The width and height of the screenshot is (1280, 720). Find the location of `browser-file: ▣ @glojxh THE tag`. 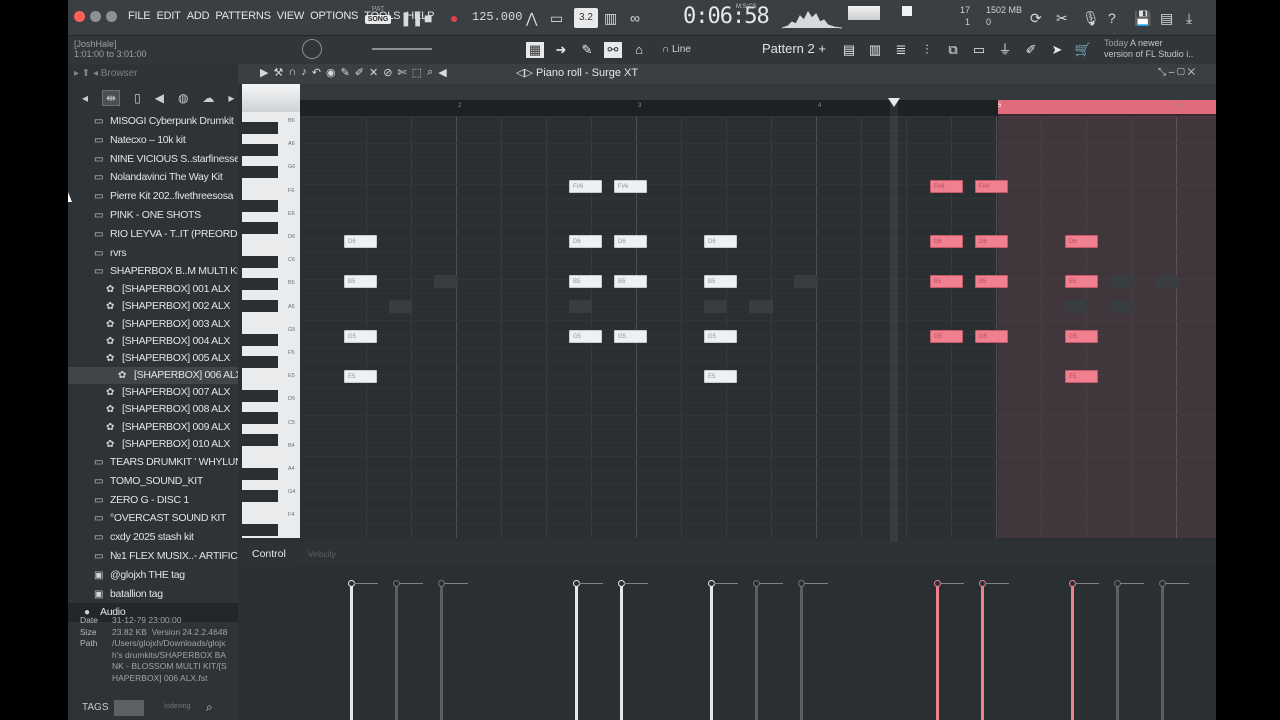

browser-file: ▣ @glojxh THE tag is located at coordinates (153, 575).